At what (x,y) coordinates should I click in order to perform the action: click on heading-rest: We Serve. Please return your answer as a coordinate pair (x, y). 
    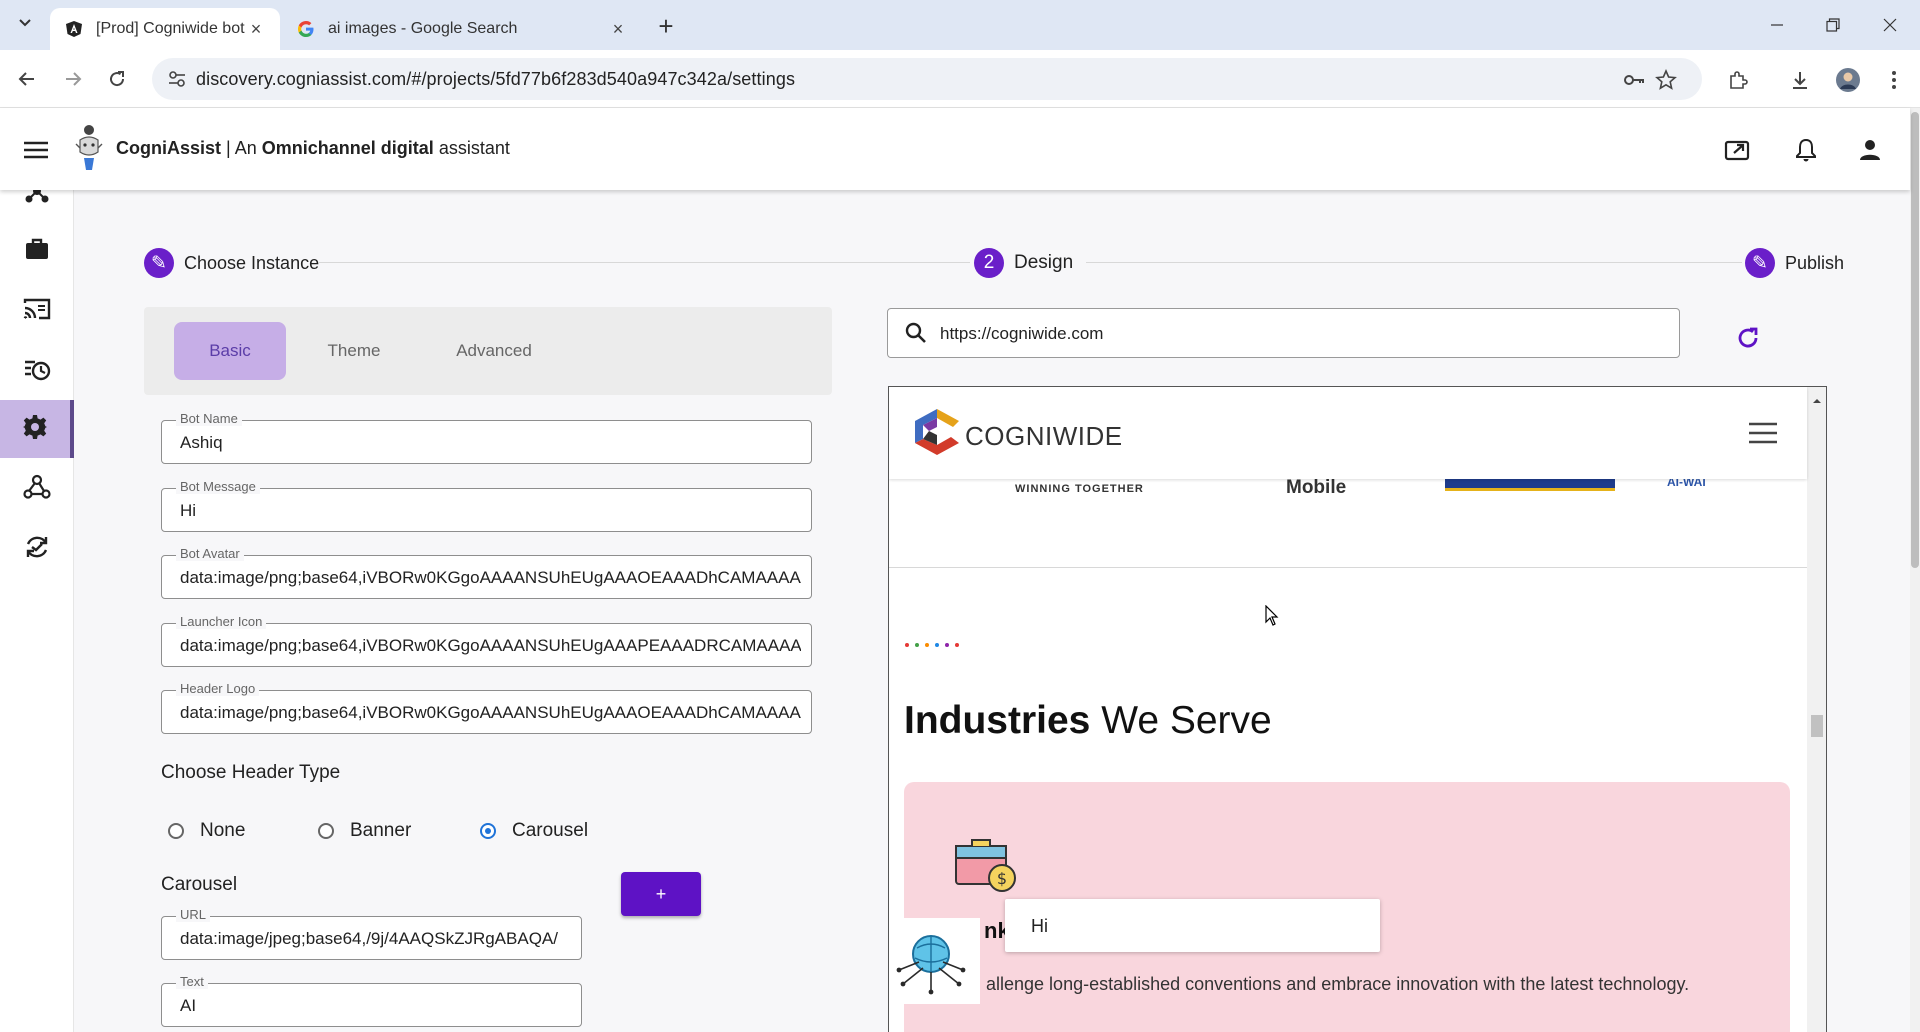
    Looking at the image, I should click on (1186, 720).